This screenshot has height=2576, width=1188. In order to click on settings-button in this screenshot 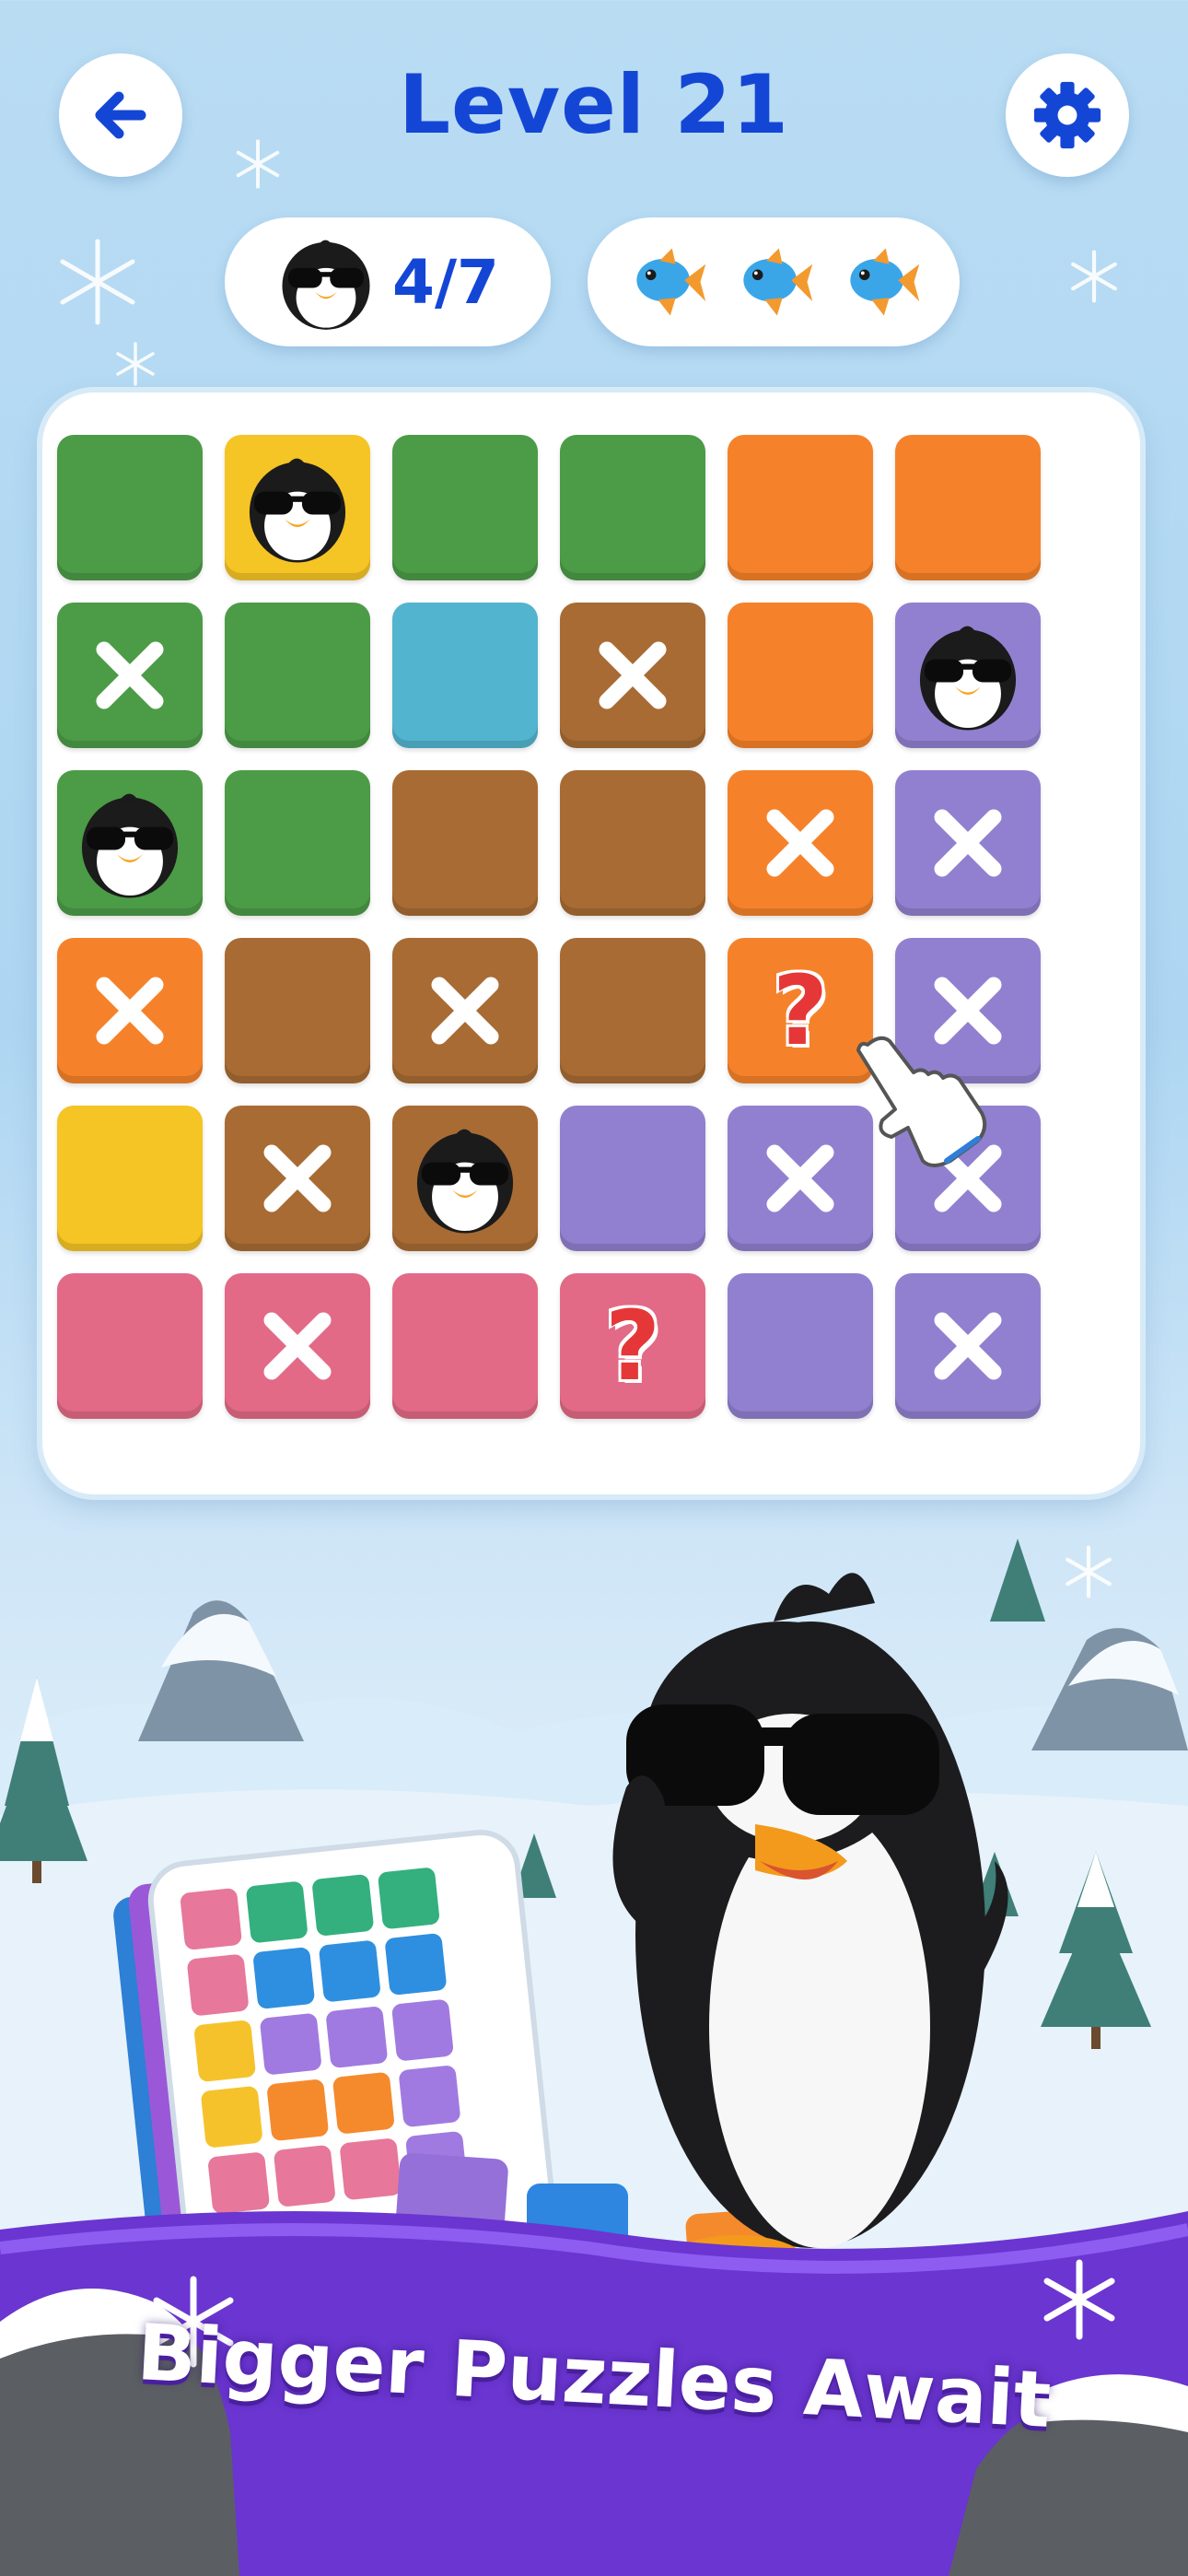, I will do `click(1067, 115)`.